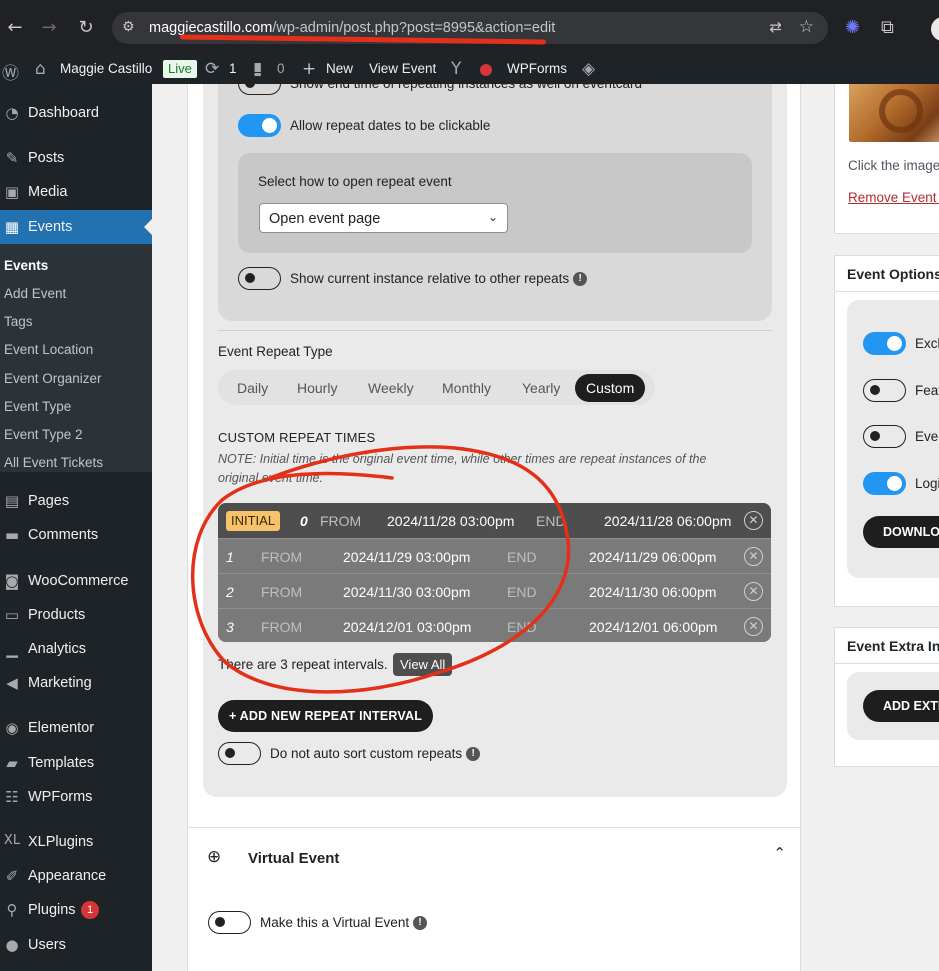 The image size is (939, 971). What do you see at coordinates (450, 521) in the screenshot?
I see `from-value: 2024/11/28 03:00pm` at bounding box center [450, 521].